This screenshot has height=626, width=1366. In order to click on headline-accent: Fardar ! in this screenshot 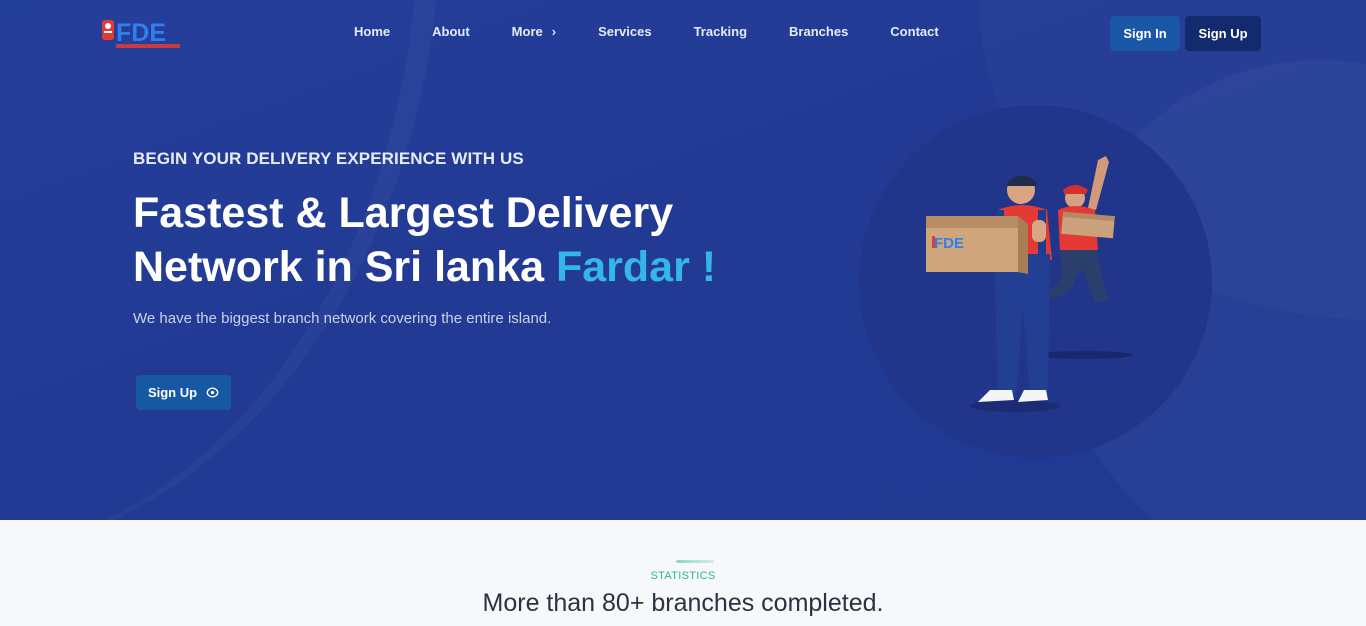, I will do `click(636, 267)`.